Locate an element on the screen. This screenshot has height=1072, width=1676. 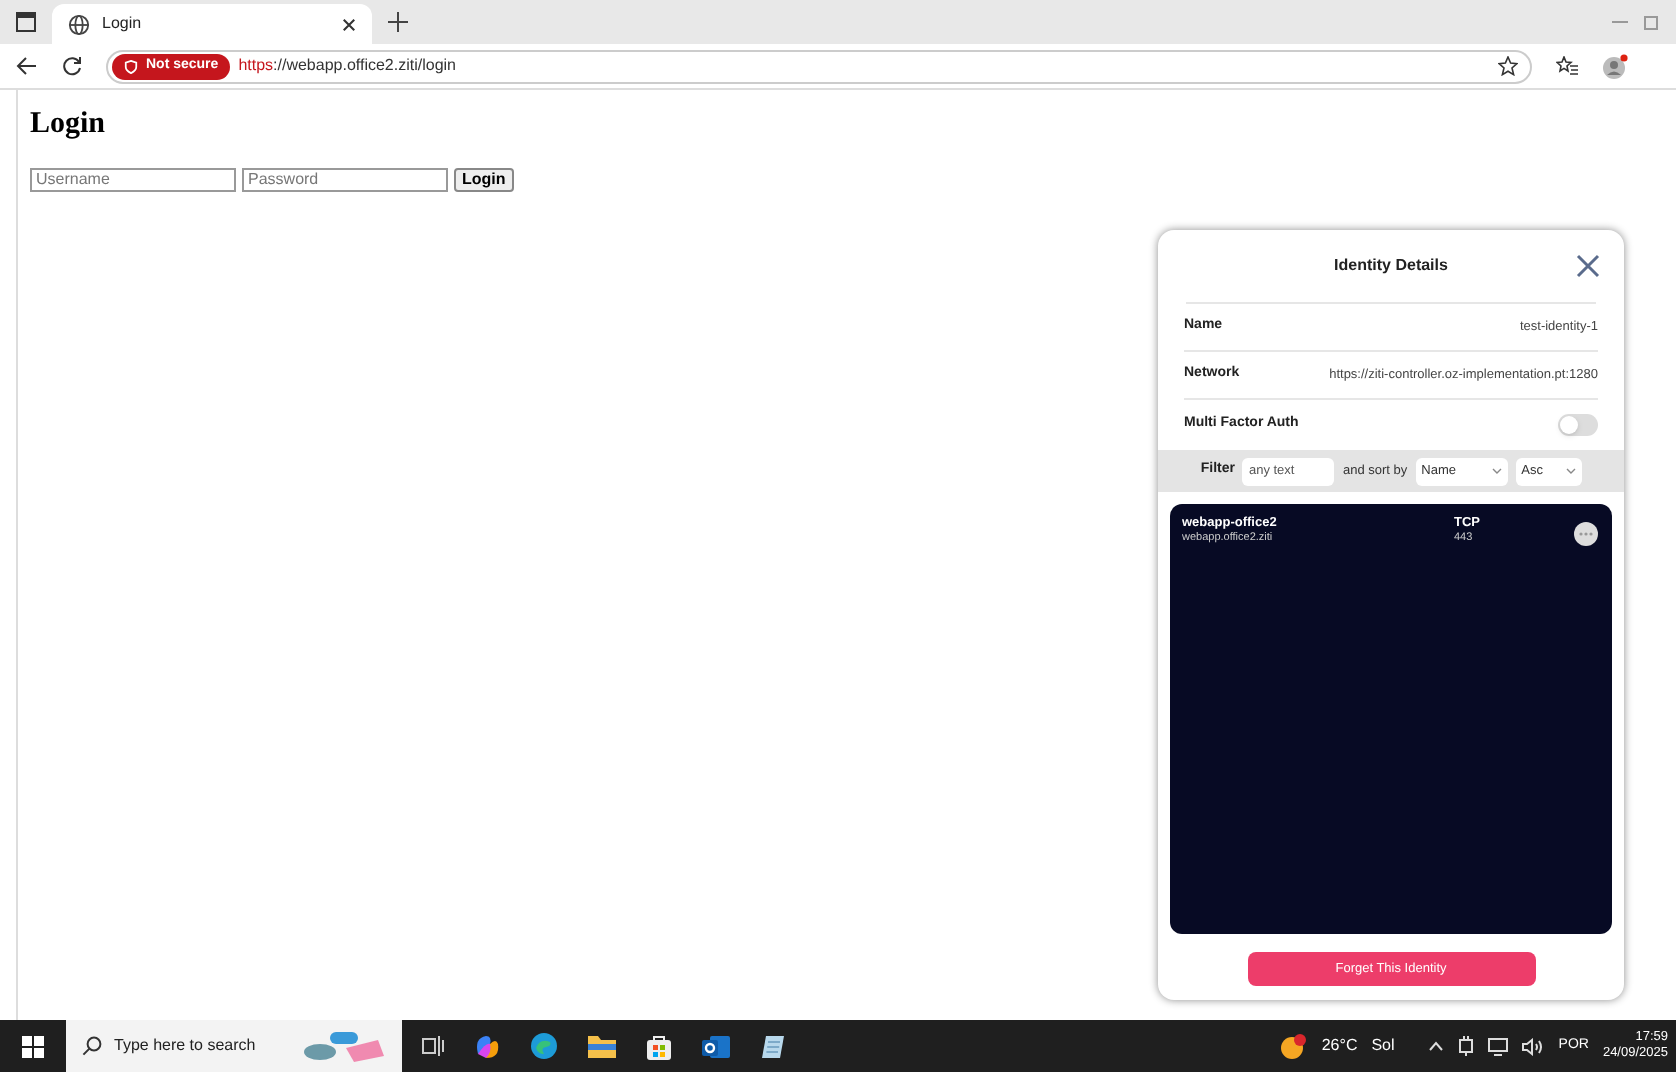
star-icon is located at coordinates (1508, 66).